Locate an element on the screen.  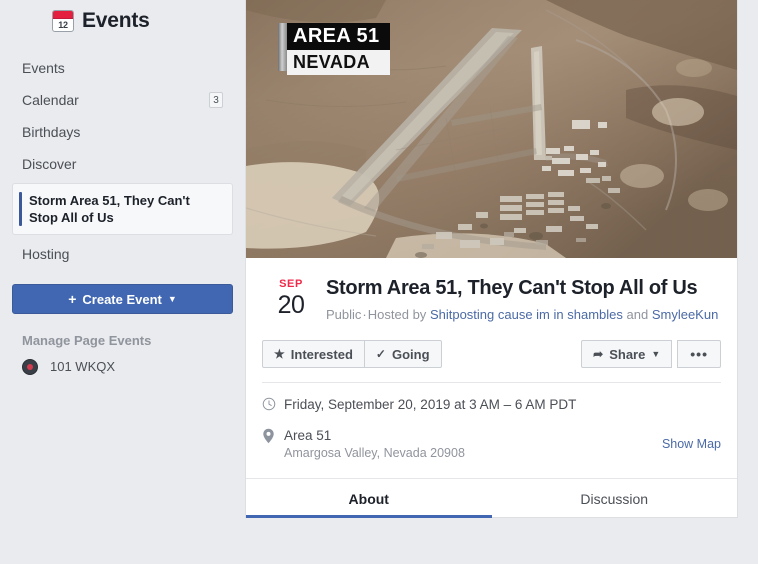
sidebar-item-label: Discover is located at coordinates (49, 164).